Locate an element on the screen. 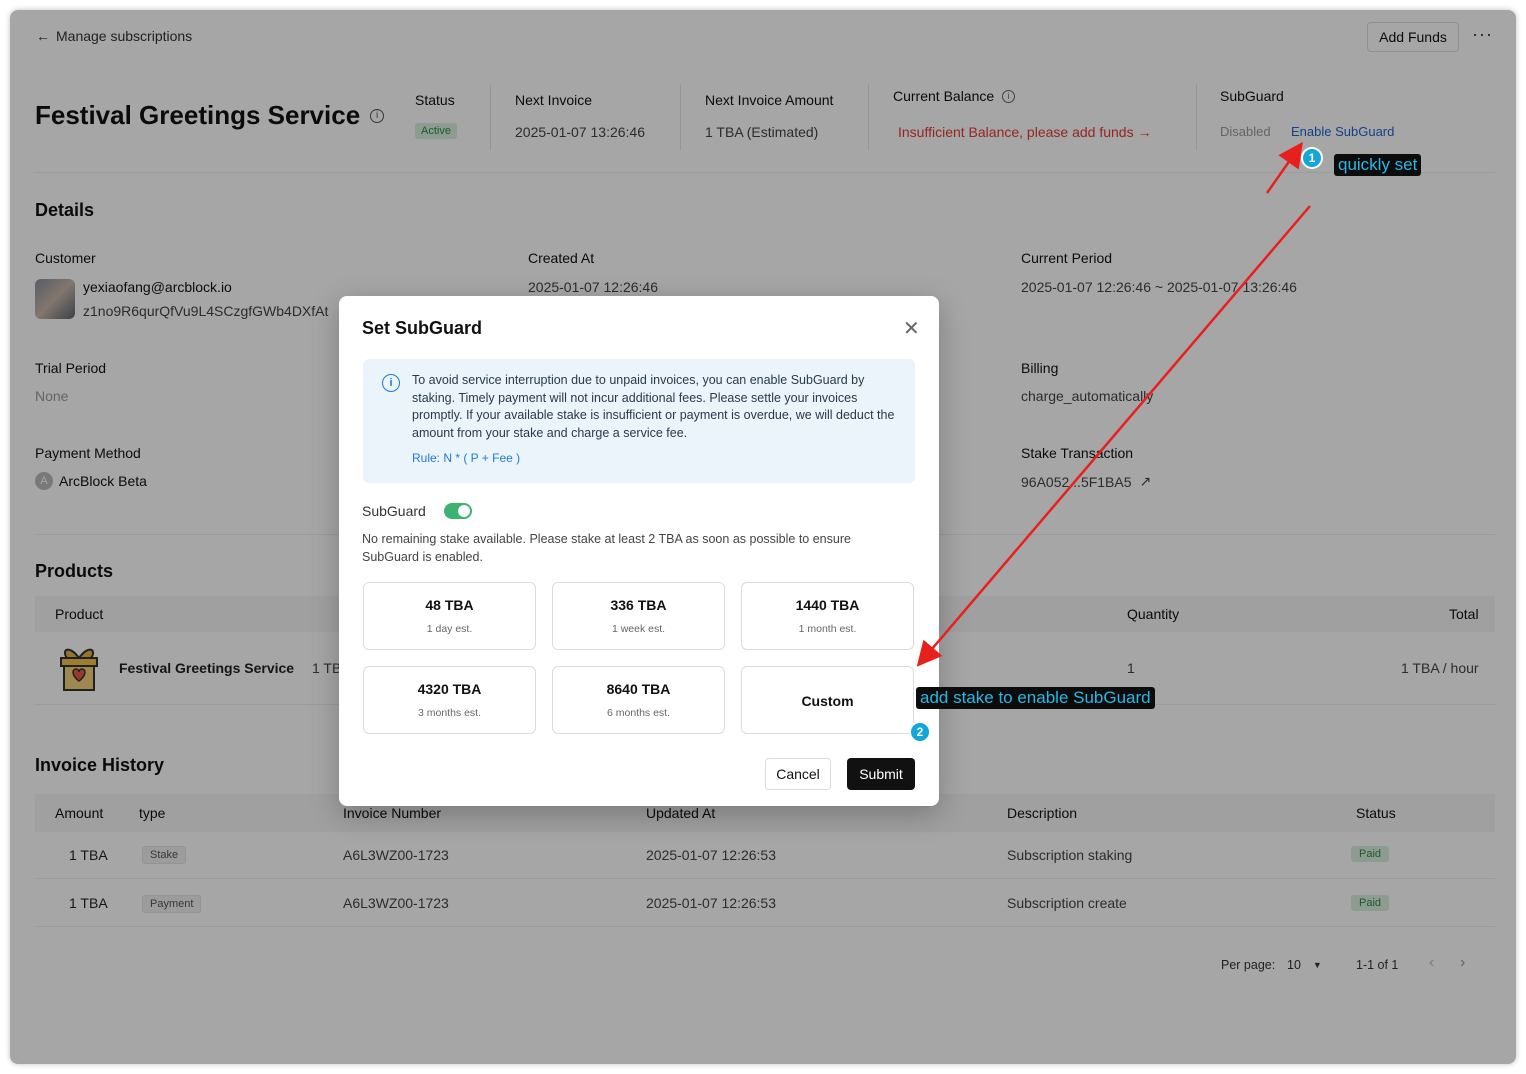 Image resolution: width=1526 pixels, height=1074 pixels. step-2-badge: 2 is located at coordinates (920, 732).